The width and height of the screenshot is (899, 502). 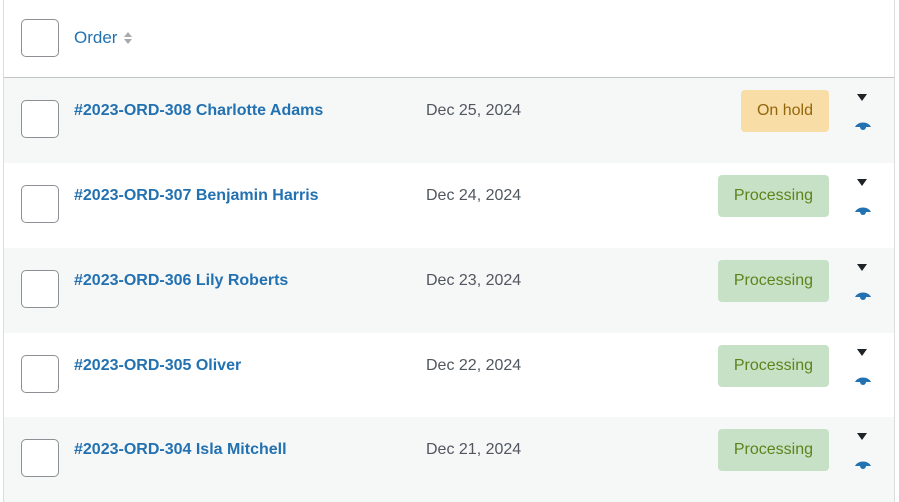 I want to click on order-link: #2023-ORD-304 Isla Mitchell, so click(x=180, y=450).